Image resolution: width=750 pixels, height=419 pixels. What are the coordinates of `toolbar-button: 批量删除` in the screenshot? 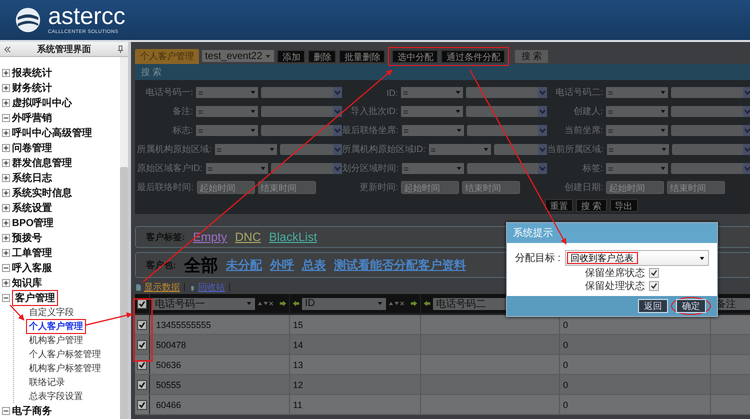 It's located at (362, 56).